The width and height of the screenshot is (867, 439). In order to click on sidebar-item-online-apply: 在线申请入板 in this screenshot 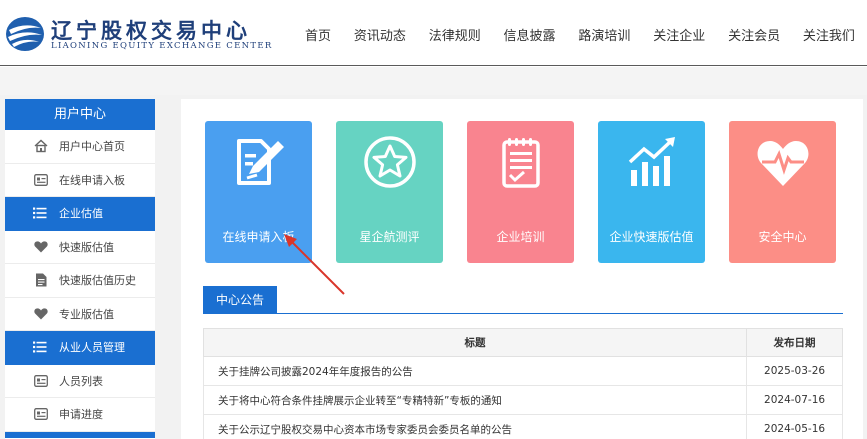, I will do `click(80, 180)`.